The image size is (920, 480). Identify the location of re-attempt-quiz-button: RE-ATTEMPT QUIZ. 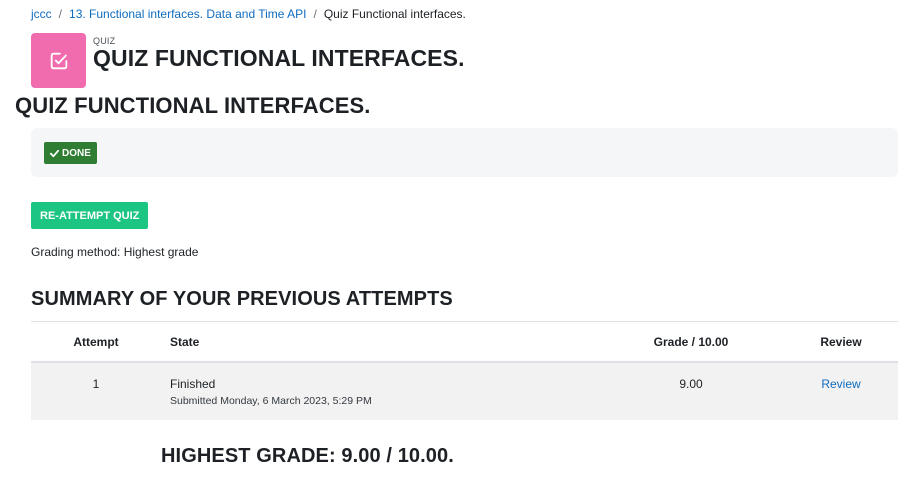
(90, 215).